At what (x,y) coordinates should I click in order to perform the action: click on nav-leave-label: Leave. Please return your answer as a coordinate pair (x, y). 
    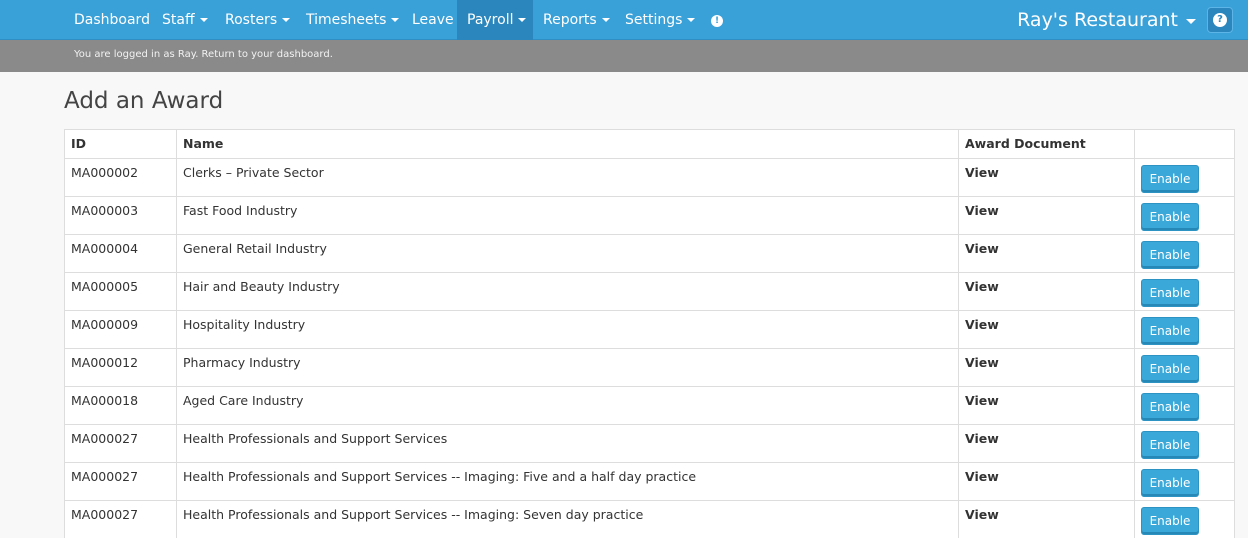
    Looking at the image, I should click on (433, 20).